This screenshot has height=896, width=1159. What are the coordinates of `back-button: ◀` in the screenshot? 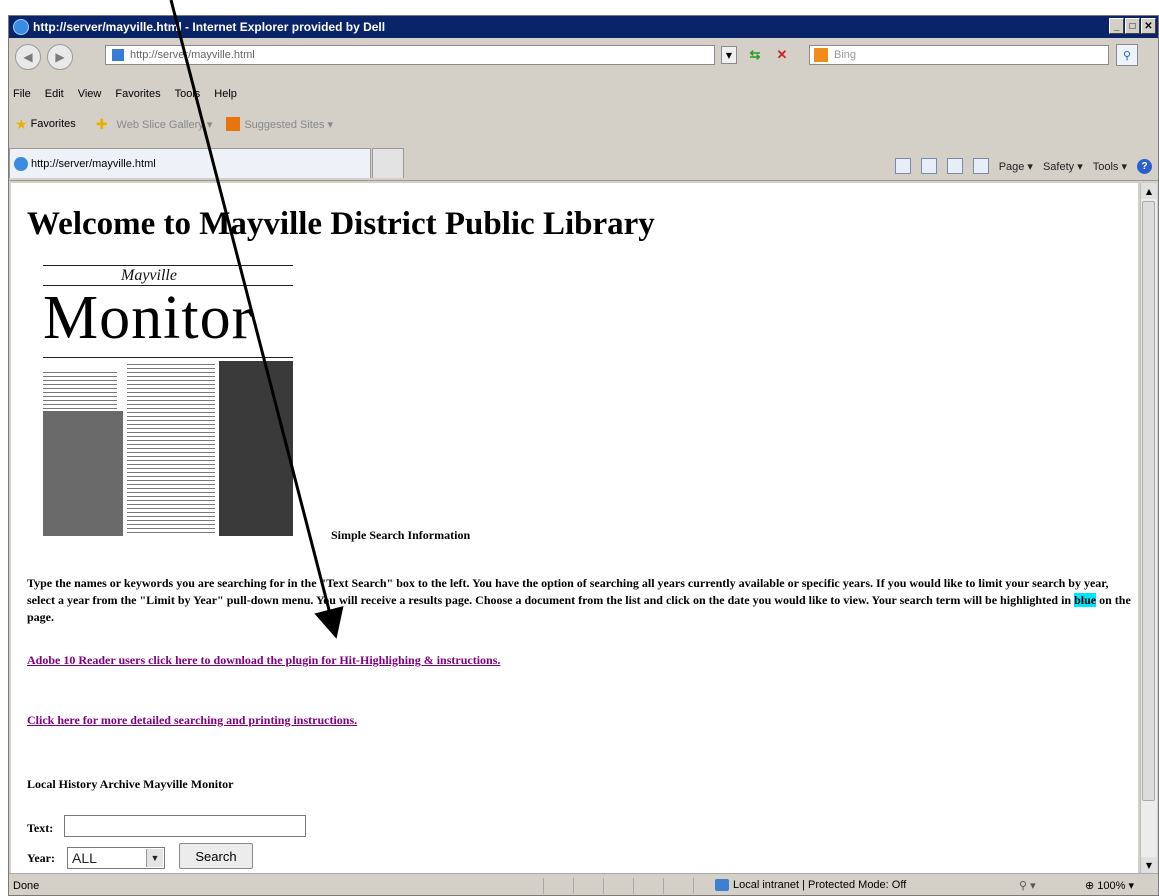 It's located at (28, 57).